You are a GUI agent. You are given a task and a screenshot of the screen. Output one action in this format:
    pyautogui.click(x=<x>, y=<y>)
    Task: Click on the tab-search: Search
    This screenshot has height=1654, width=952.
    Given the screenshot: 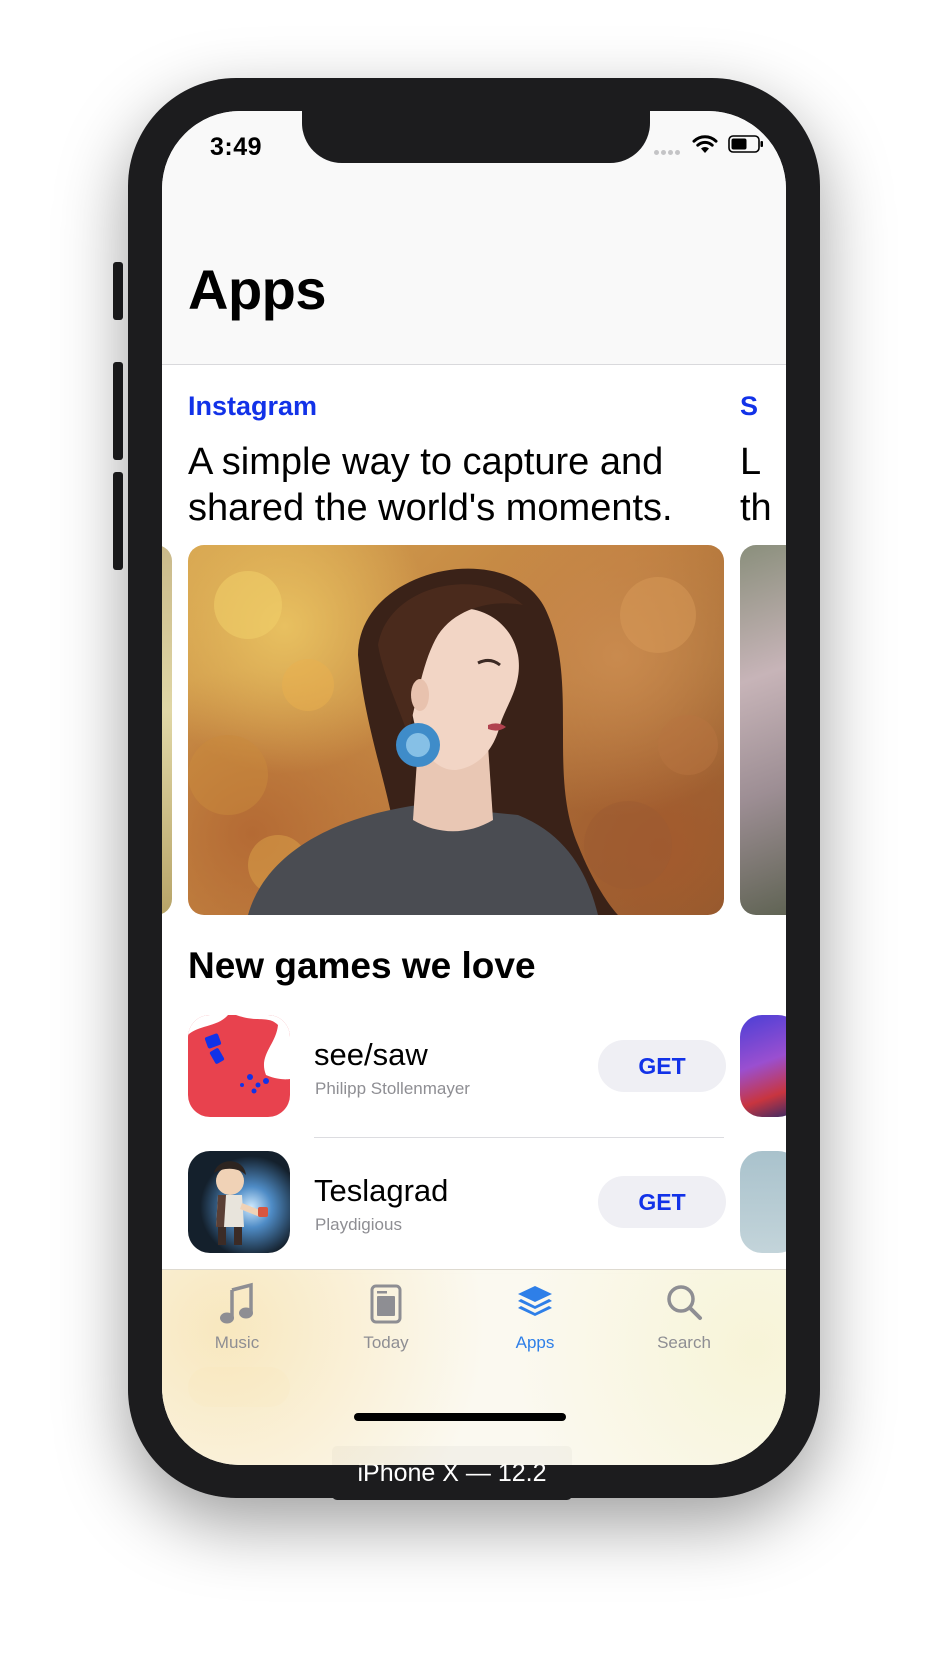 What is the action you would take?
    pyautogui.click(x=684, y=1318)
    